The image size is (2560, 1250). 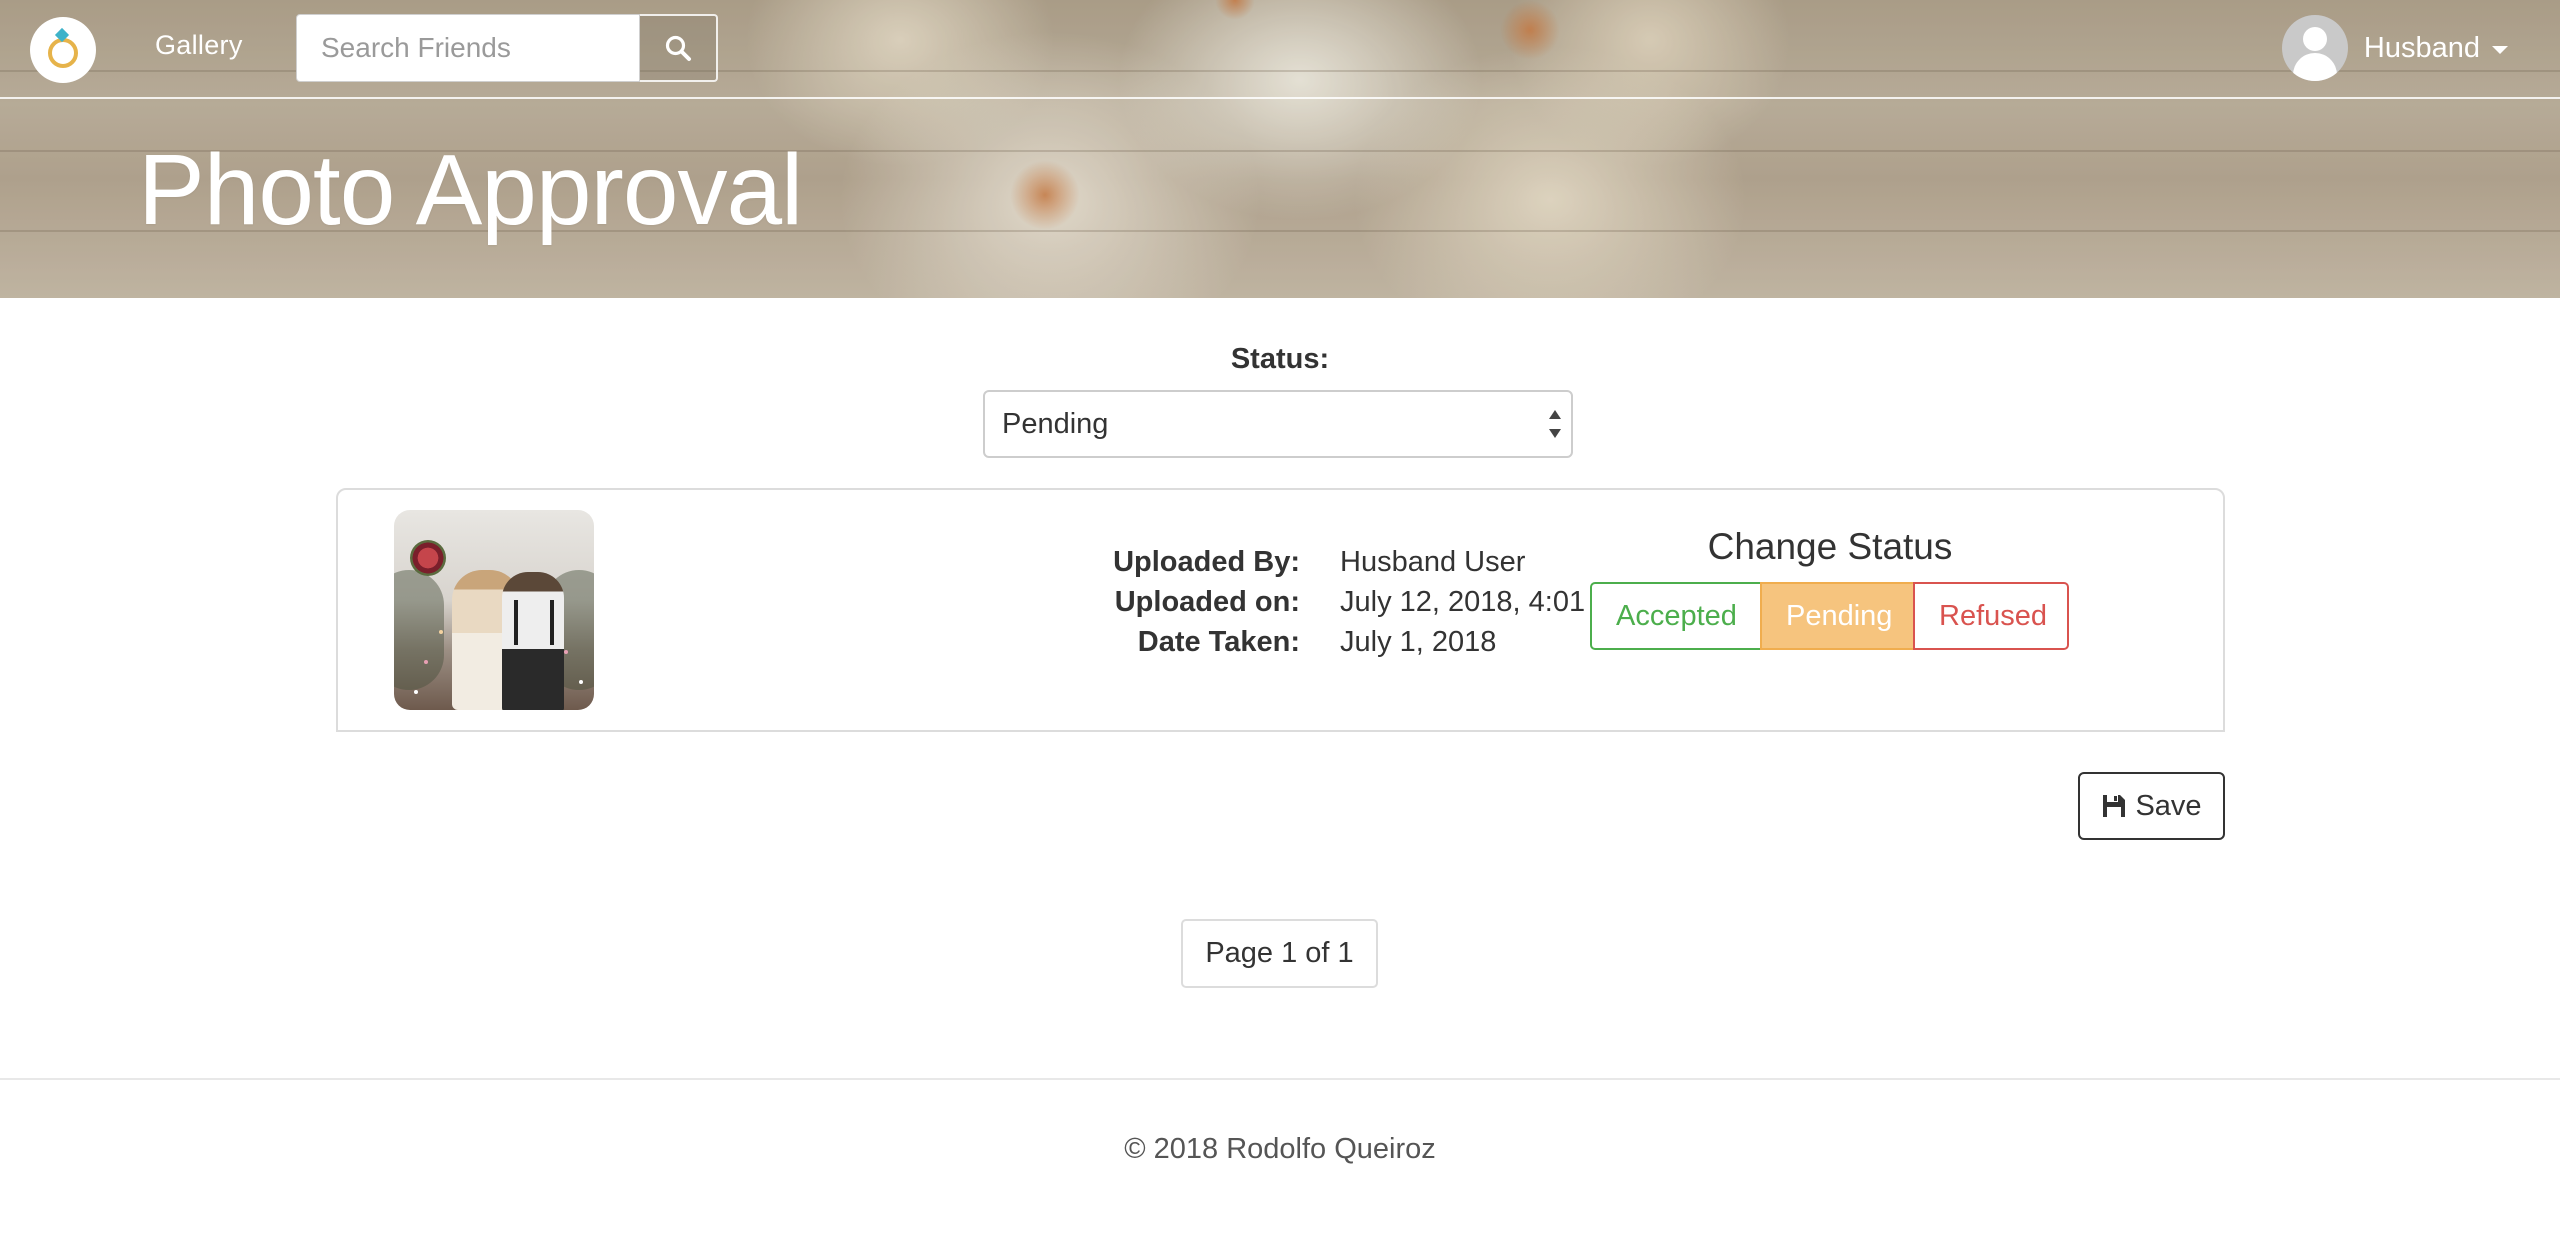 I want to click on navbar: Gallery Husband, so click(x=1280, y=49).